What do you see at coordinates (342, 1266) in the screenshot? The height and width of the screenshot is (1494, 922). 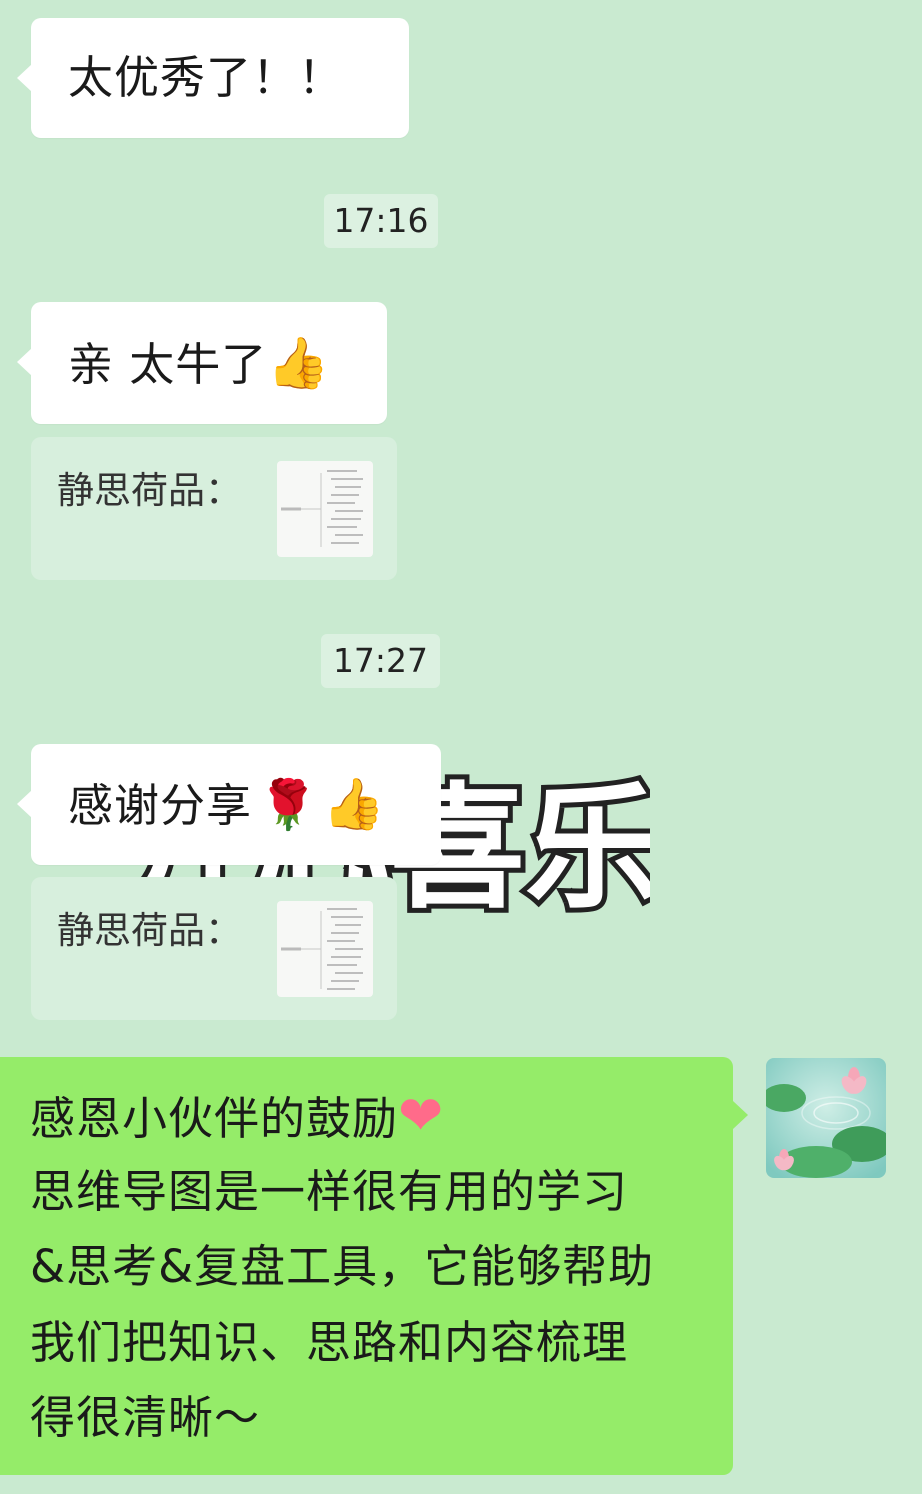 I see `message-line-3: &思考&复盘工具，它能够帮助` at bounding box center [342, 1266].